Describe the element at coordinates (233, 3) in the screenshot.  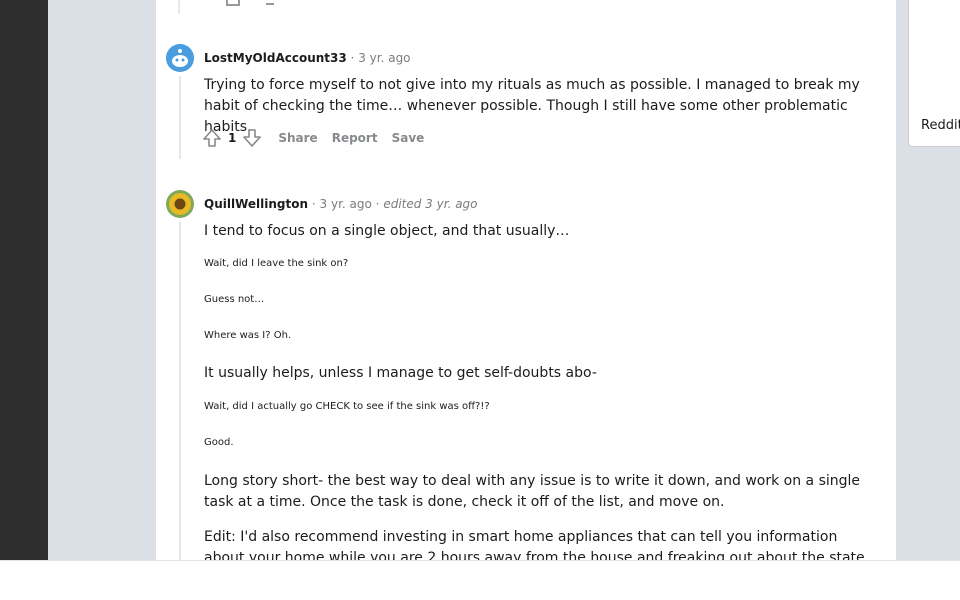
I see `prev-vote-remnant` at that location.